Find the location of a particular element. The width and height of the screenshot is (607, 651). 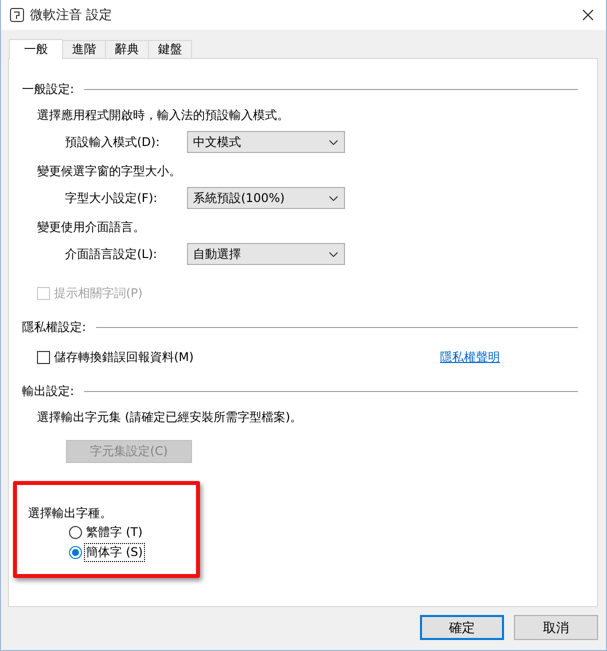

field-label: 預設輸入模式(D): is located at coordinates (113, 142).